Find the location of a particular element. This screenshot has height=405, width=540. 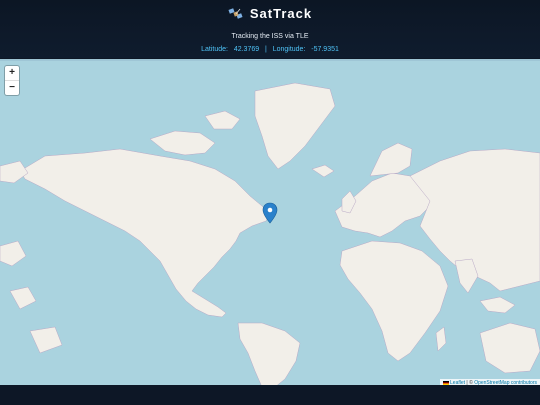

brand: SatTrack is located at coordinates (270, 13).